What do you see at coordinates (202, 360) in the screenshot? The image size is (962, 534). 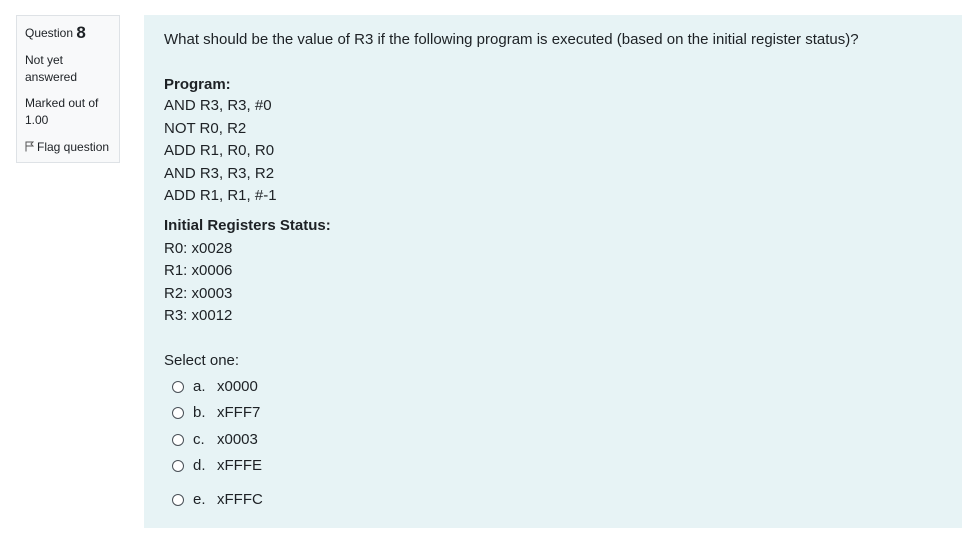 I see `select-one-prompt: Select one:` at bounding box center [202, 360].